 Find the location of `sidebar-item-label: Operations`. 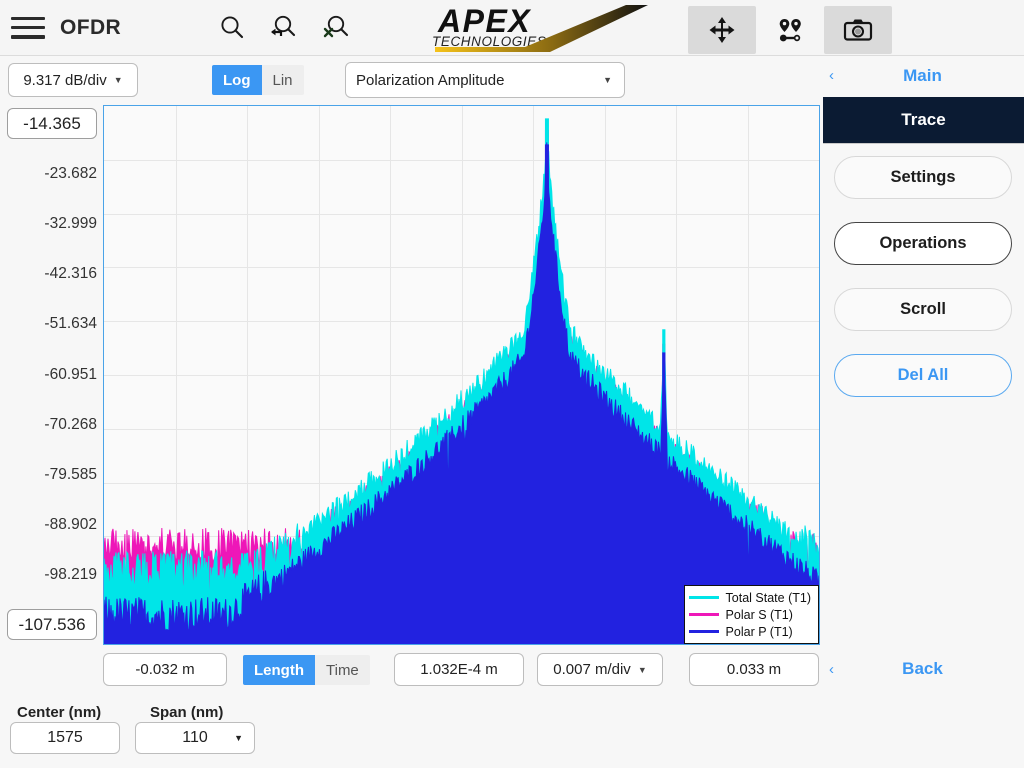

sidebar-item-label: Operations is located at coordinates (923, 243).